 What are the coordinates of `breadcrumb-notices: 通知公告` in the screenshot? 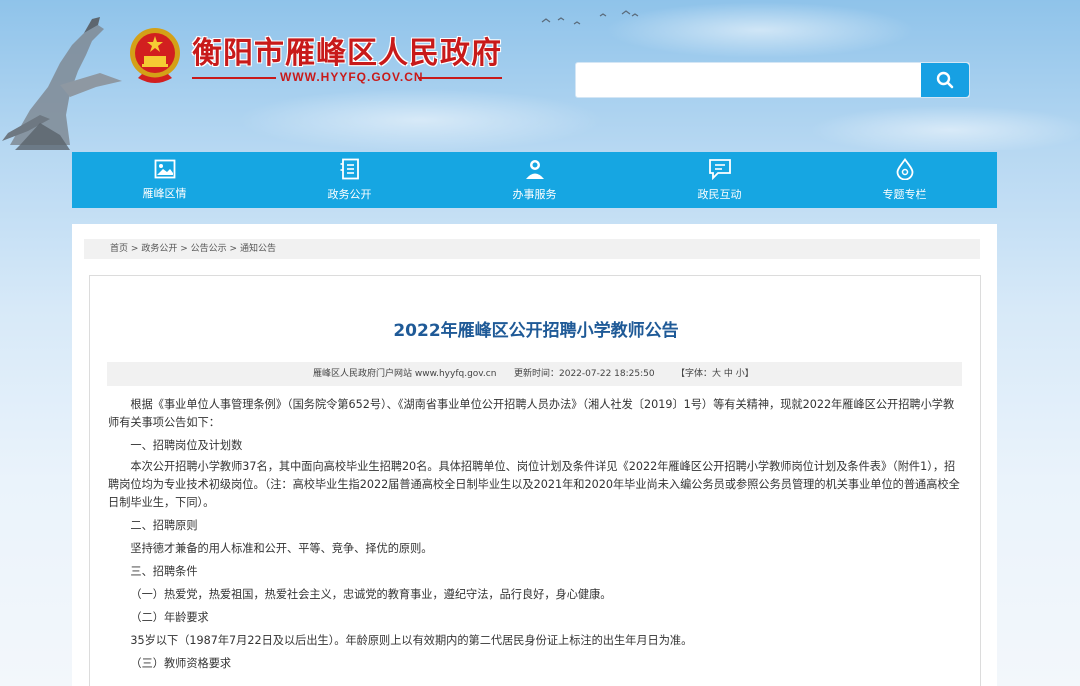 It's located at (258, 249).